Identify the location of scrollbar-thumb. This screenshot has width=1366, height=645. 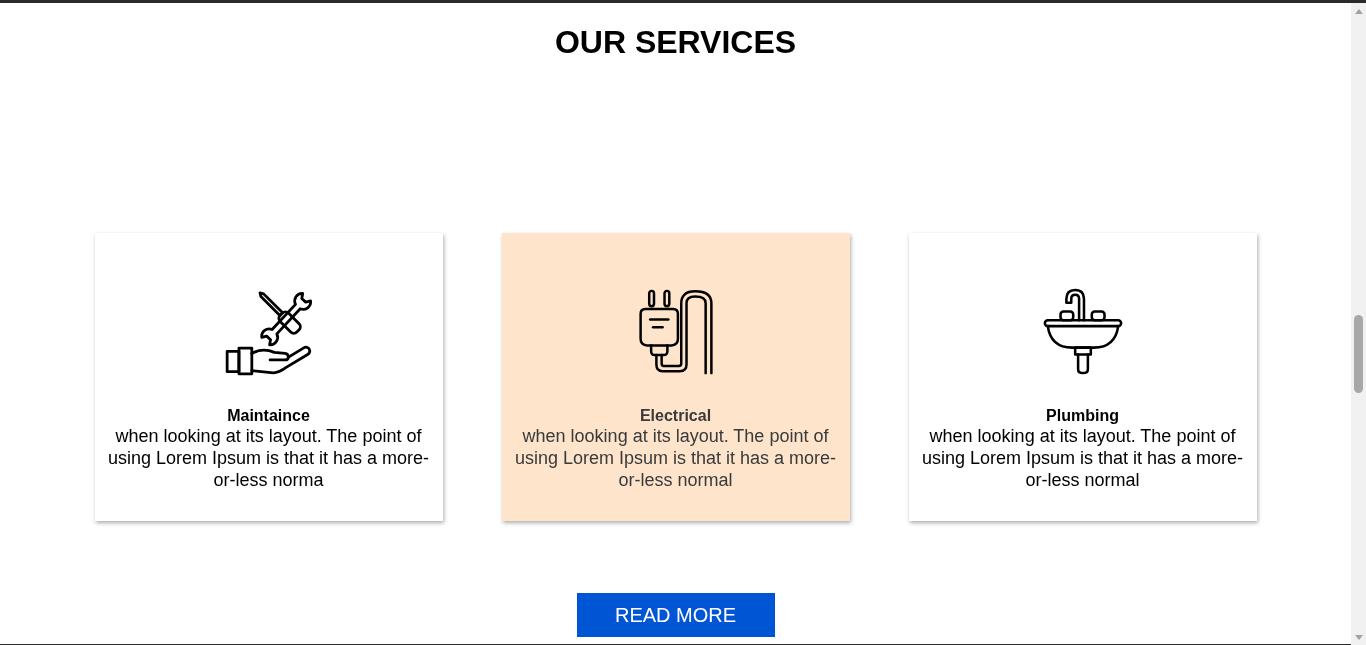
(1358, 354).